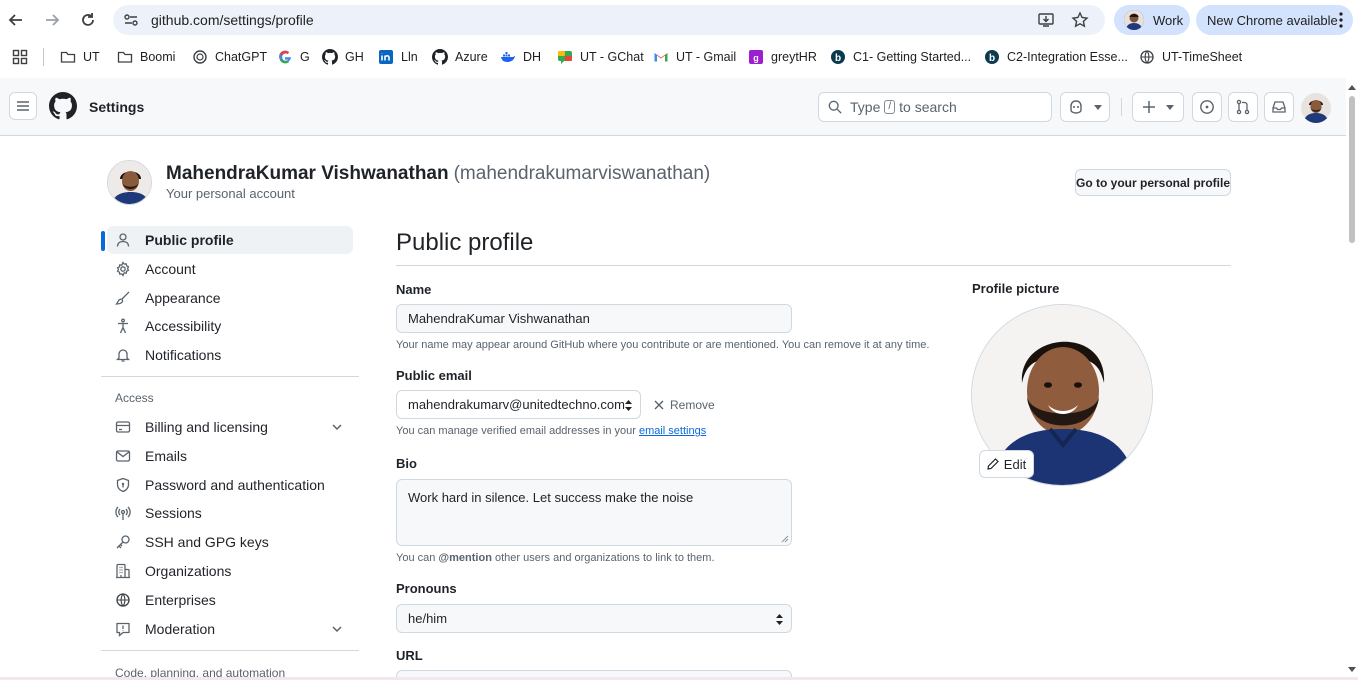  What do you see at coordinates (343, 57) in the screenshot?
I see `bookmark-item: GH` at bounding box center [343, 57].